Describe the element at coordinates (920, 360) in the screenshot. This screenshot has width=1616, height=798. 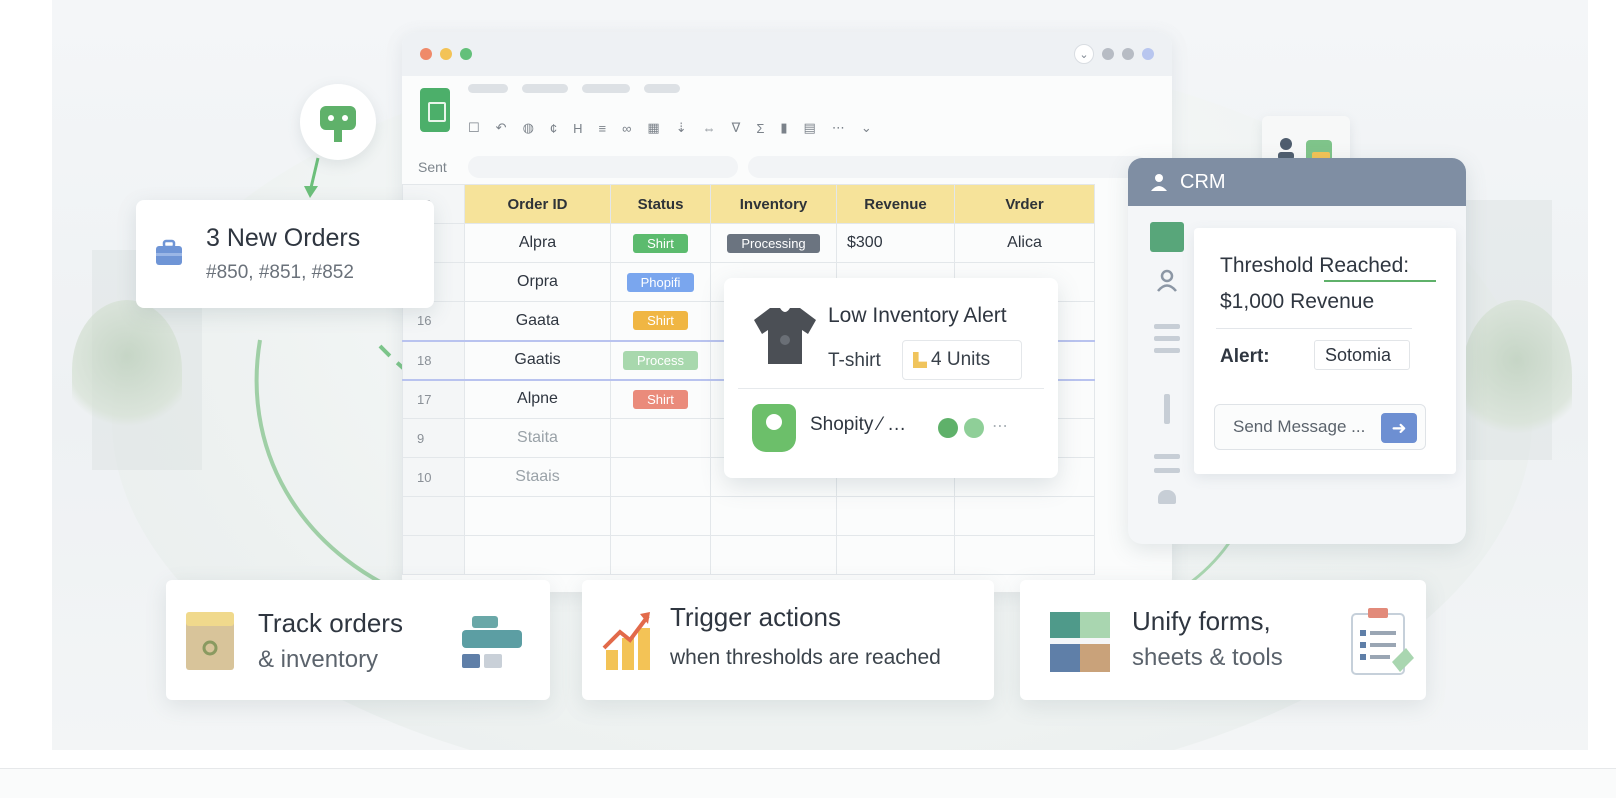
I see `stock-level-icon` at that location.